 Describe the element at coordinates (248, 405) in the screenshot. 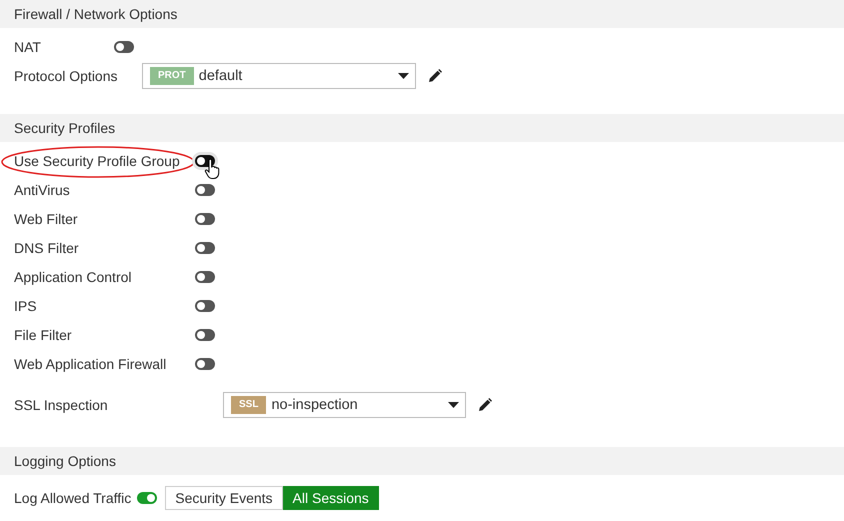

I see `profile-tag: SSL` at that location.